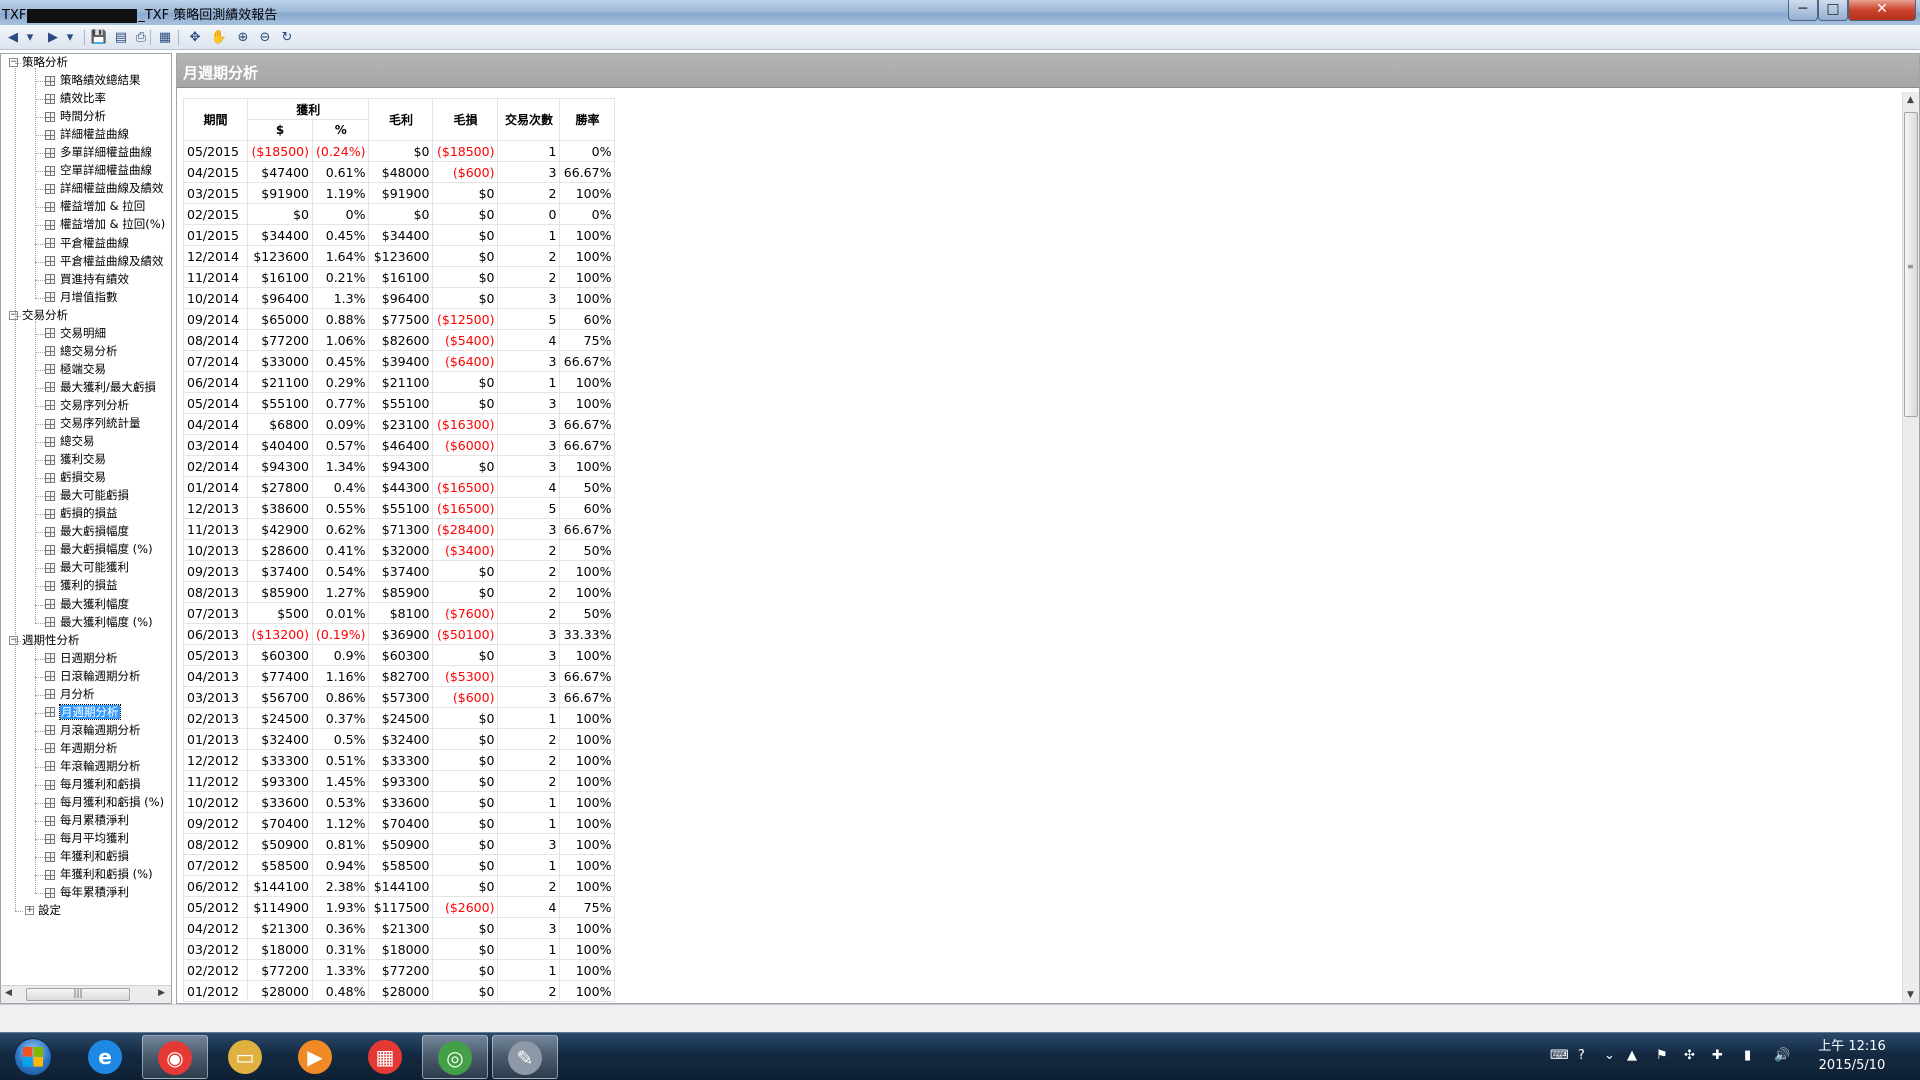 This screenshot has height=1080, width=1920. I want to click on help-icon: ?, so click(1581, 1055).